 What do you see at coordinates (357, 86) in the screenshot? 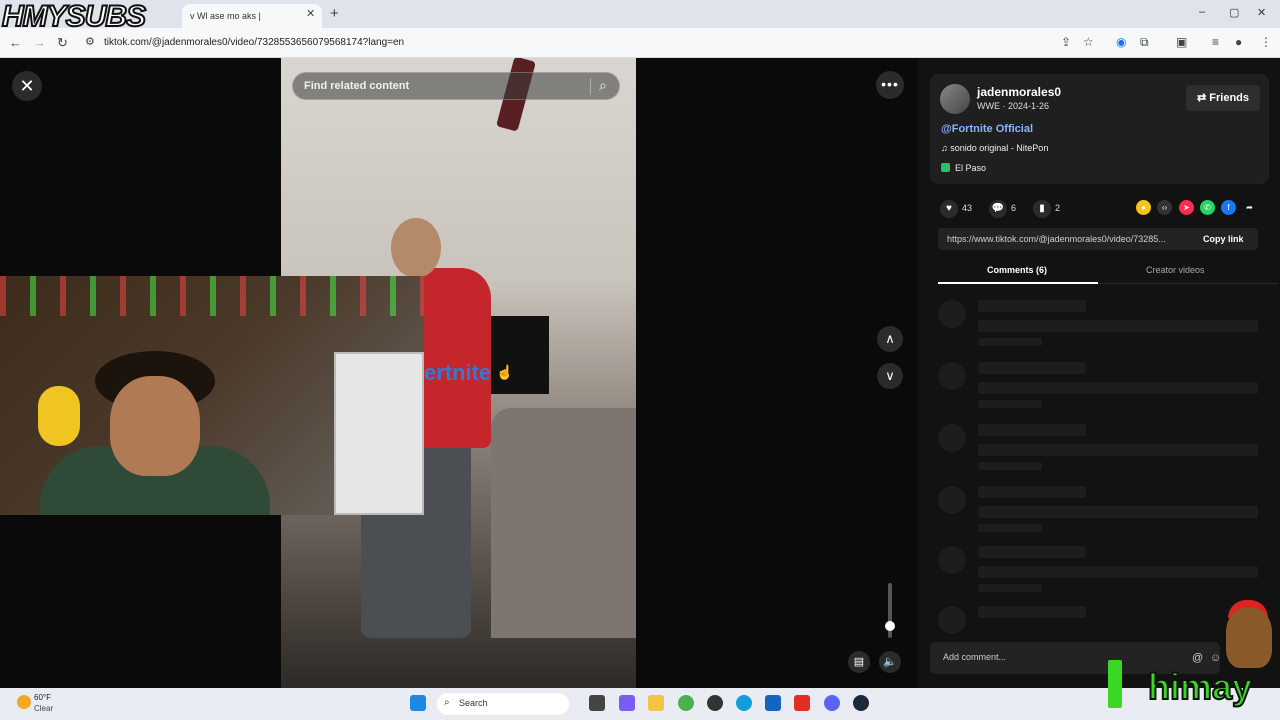
I see `find-related-placeholder: Find related content` at bounding box center [357, 86].